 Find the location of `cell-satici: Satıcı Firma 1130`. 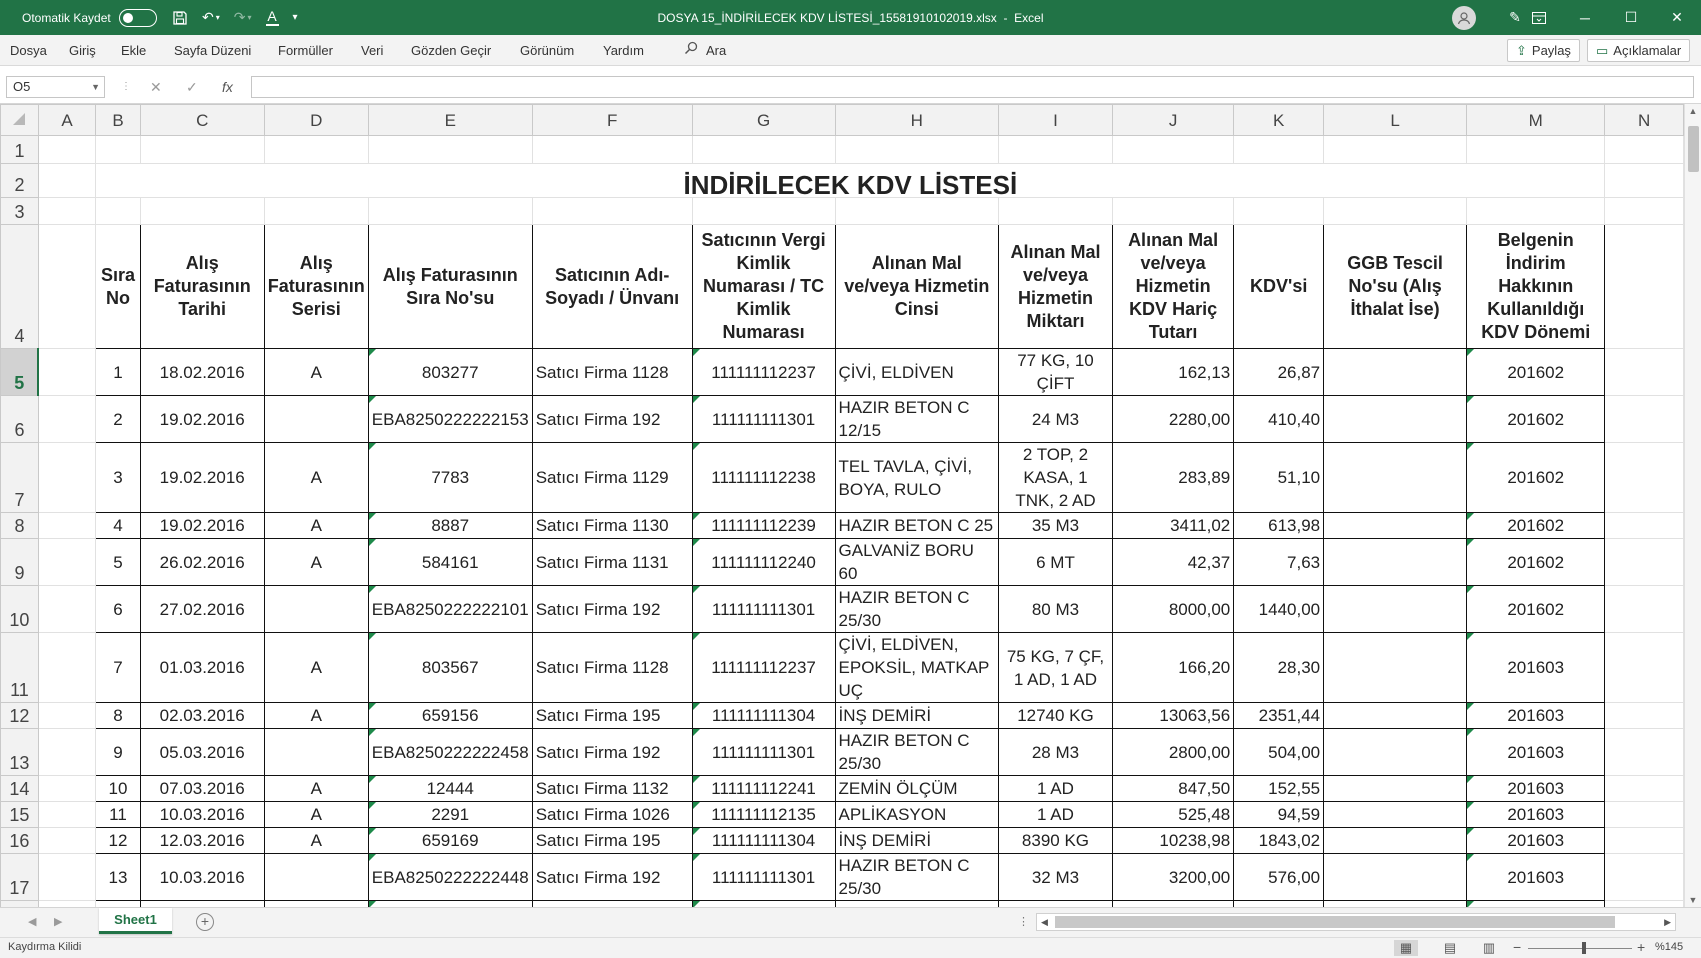

cell-satici: Satıcı Firma 1130 is located at coordinates (612, 525).